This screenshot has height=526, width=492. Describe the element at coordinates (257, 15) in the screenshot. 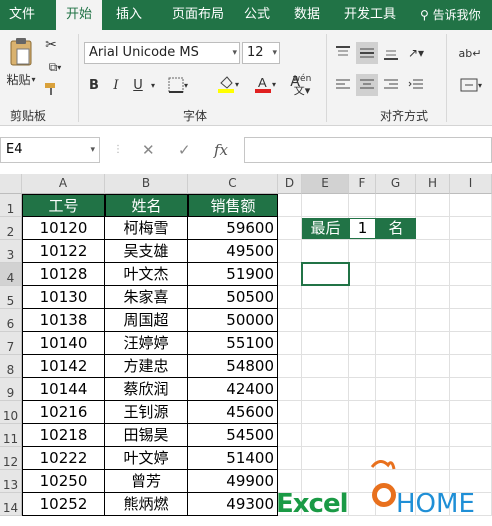

I see `tab-formulas: 公式` at that location.